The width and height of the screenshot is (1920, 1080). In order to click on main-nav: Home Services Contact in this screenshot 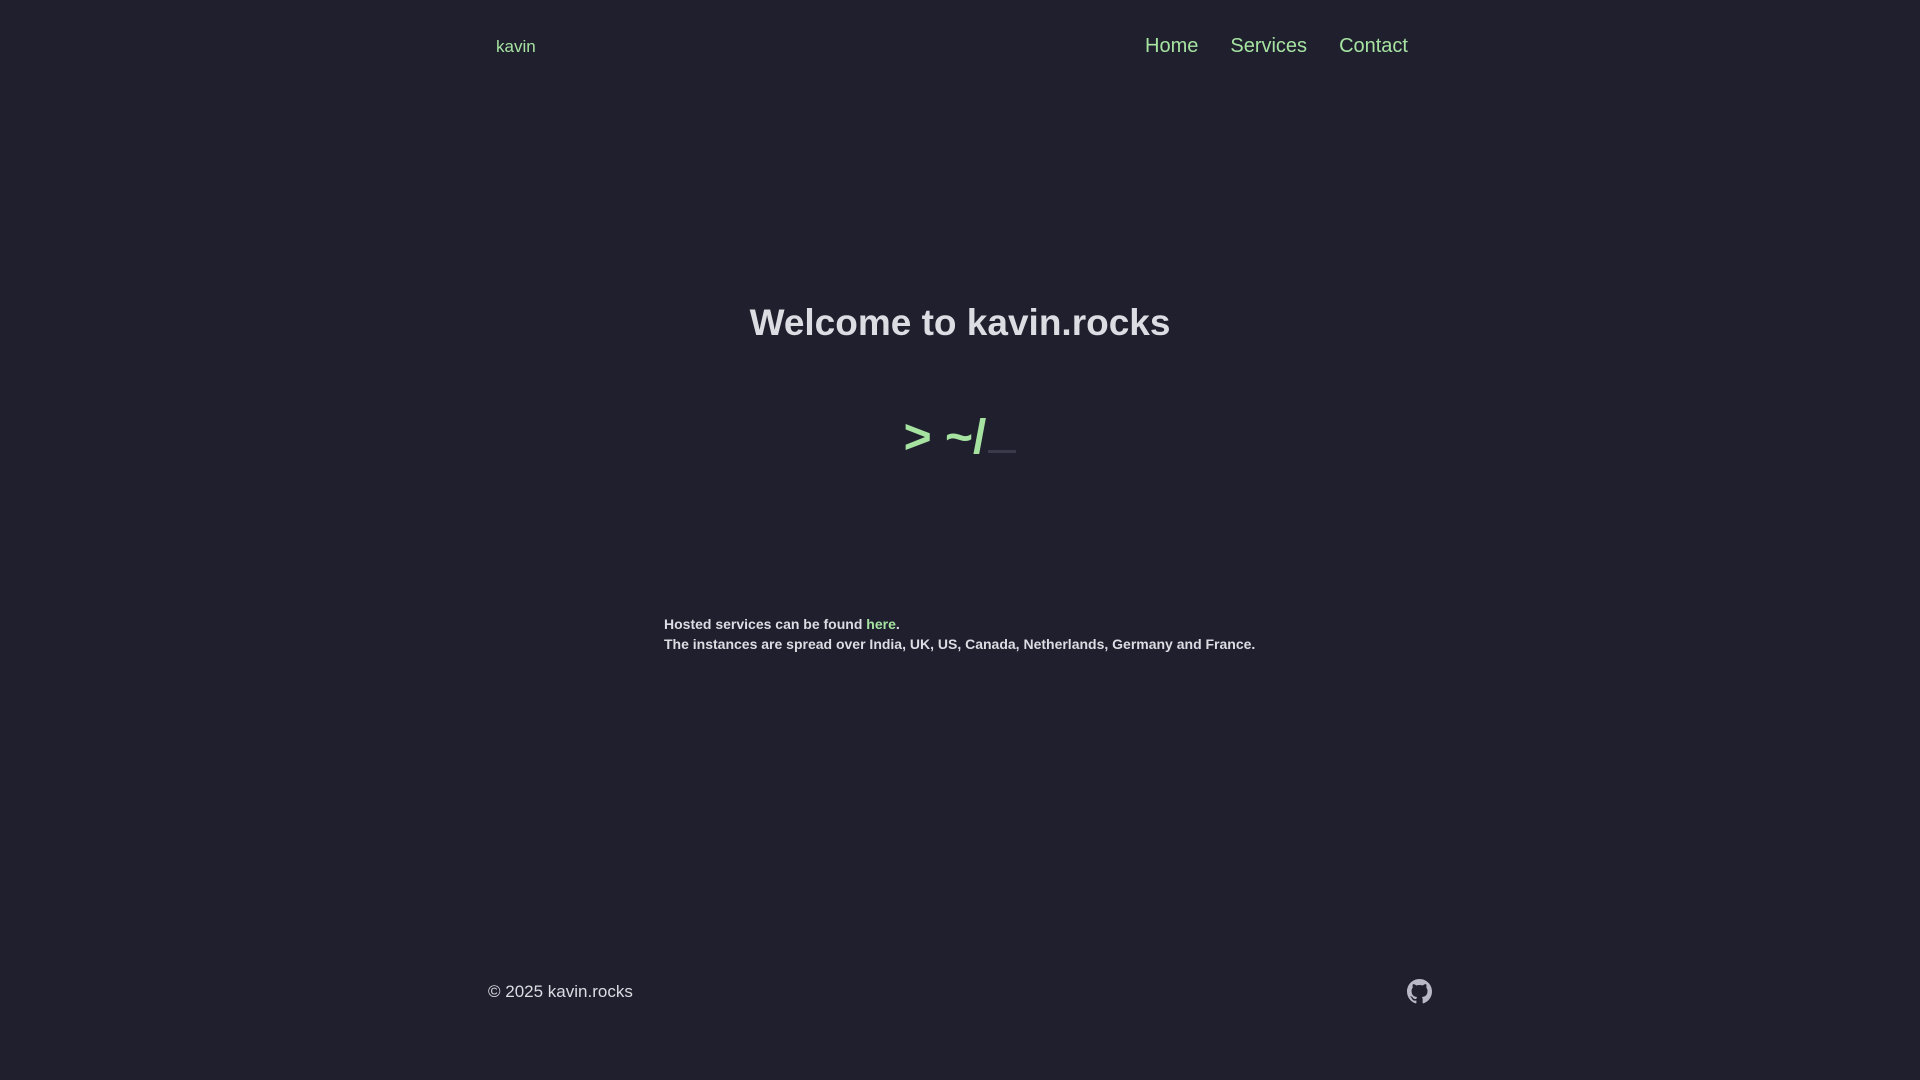, I will do `click(1276, 46)`.